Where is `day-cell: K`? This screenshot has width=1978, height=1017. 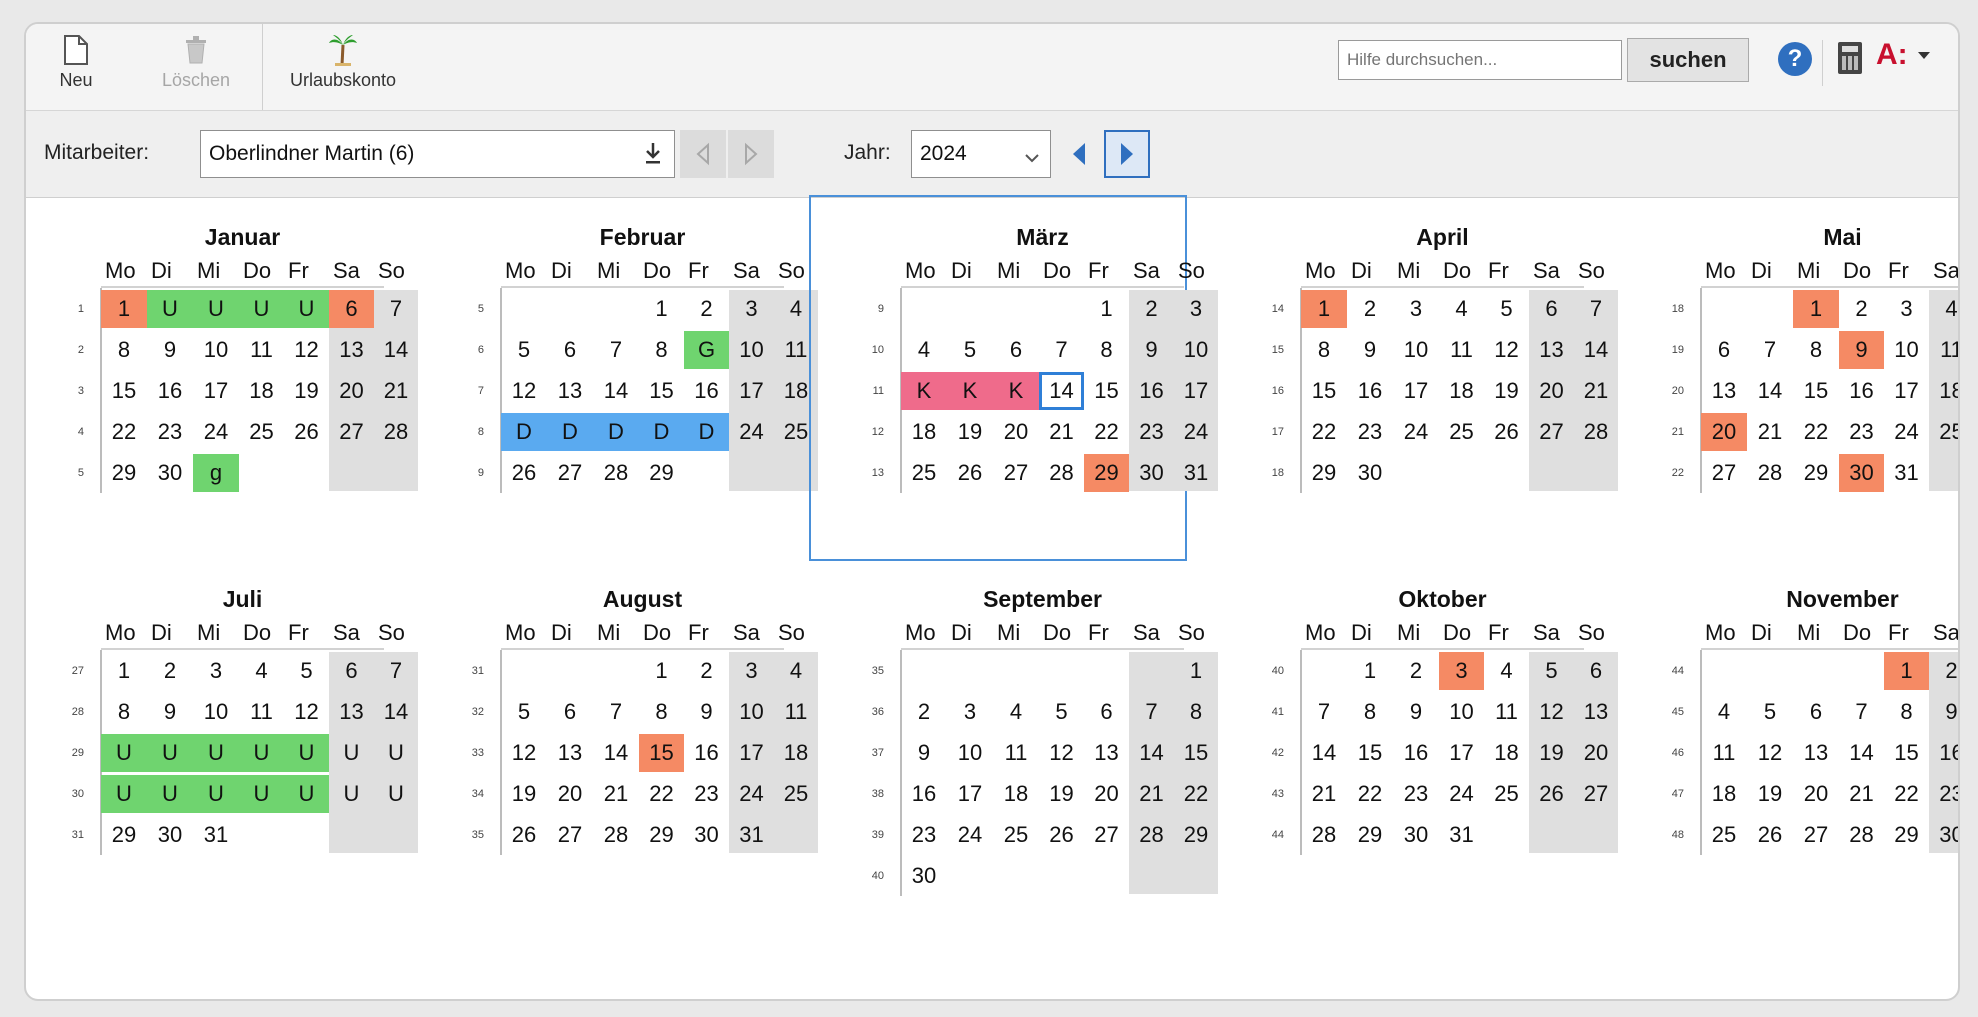 day-cell: K is located at coordinates (1016, 391).